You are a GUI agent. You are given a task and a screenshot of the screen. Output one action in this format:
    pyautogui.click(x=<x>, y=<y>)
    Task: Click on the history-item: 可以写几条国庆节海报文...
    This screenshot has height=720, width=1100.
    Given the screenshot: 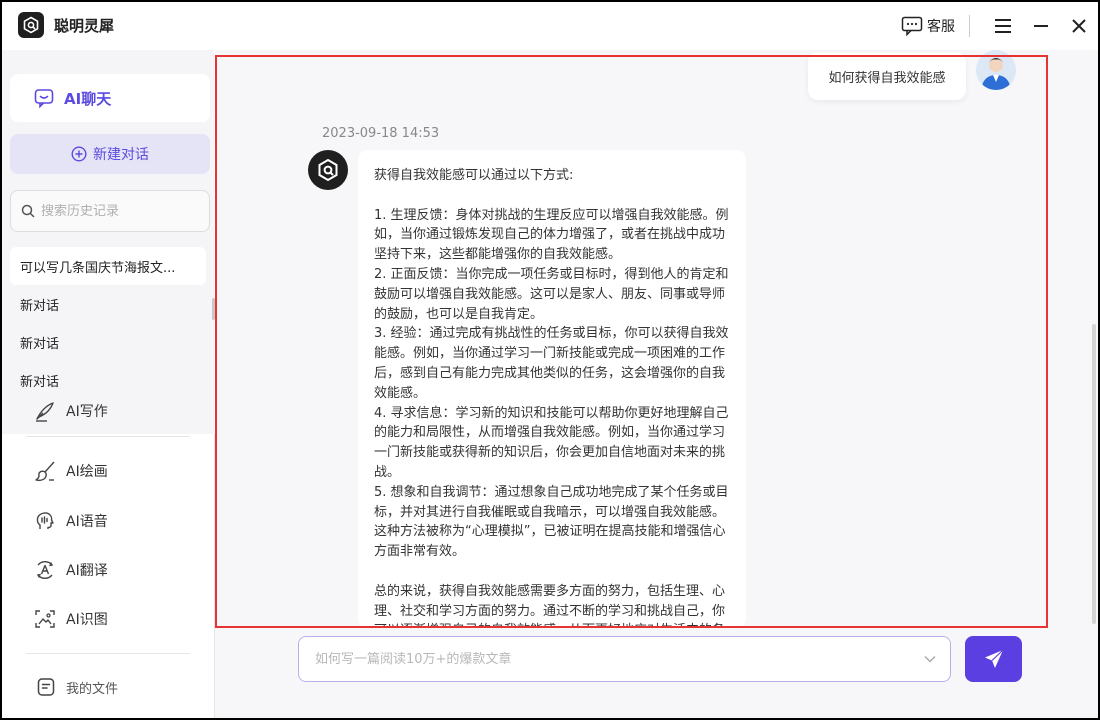 What is the action you would take?
    pyautogui.click(x=108, y=266)
    